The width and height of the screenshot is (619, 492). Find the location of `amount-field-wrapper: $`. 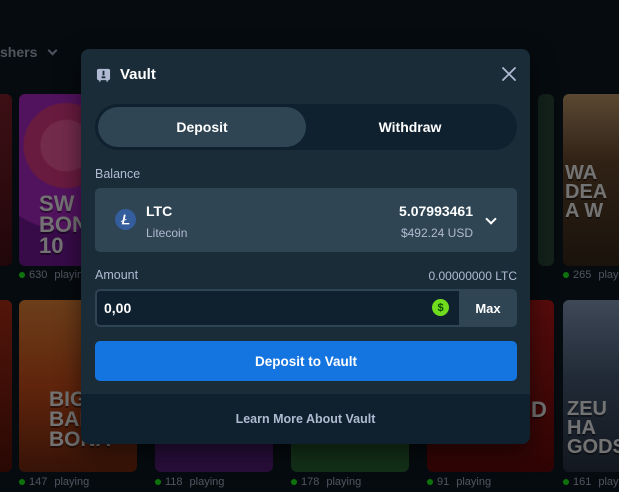

amount-field-wrapper: $ is located at coordinates (277, 308).